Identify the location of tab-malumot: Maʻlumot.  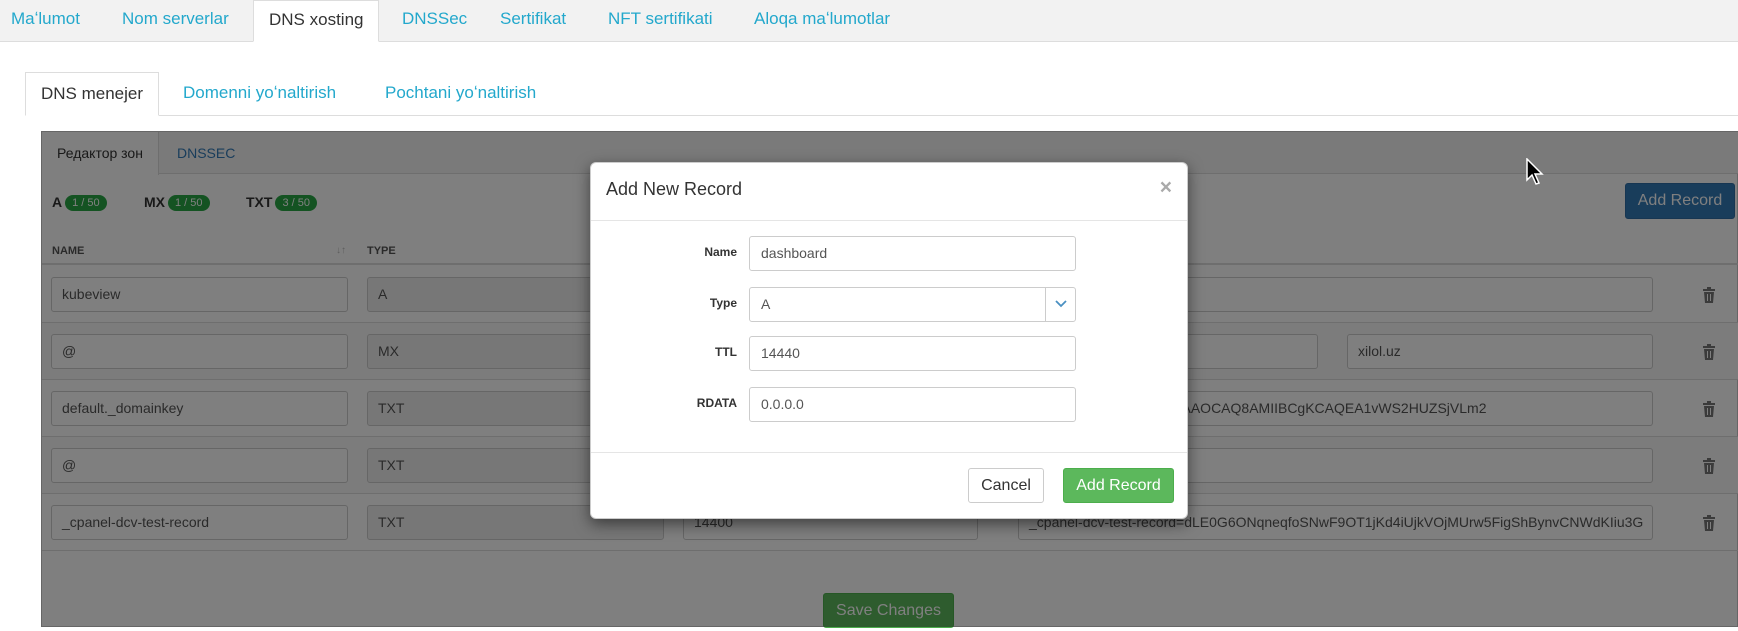
(45, 19).